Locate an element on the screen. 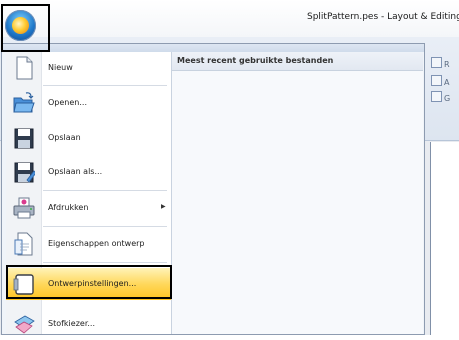  ribbon-command-r: R is located at coordinates (440, 63).